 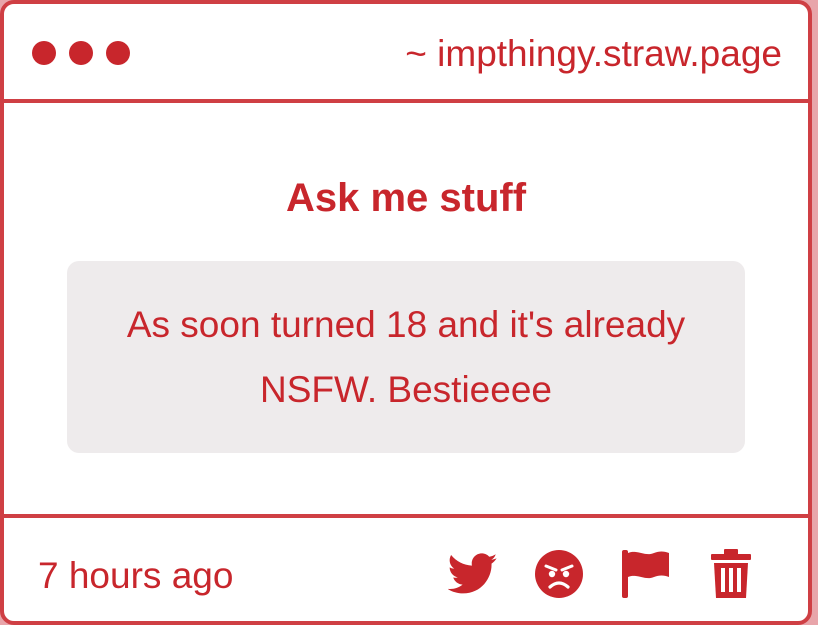 I want to click on site-domain: ~ impthingy.straw.page, so click(x=593, y=54).